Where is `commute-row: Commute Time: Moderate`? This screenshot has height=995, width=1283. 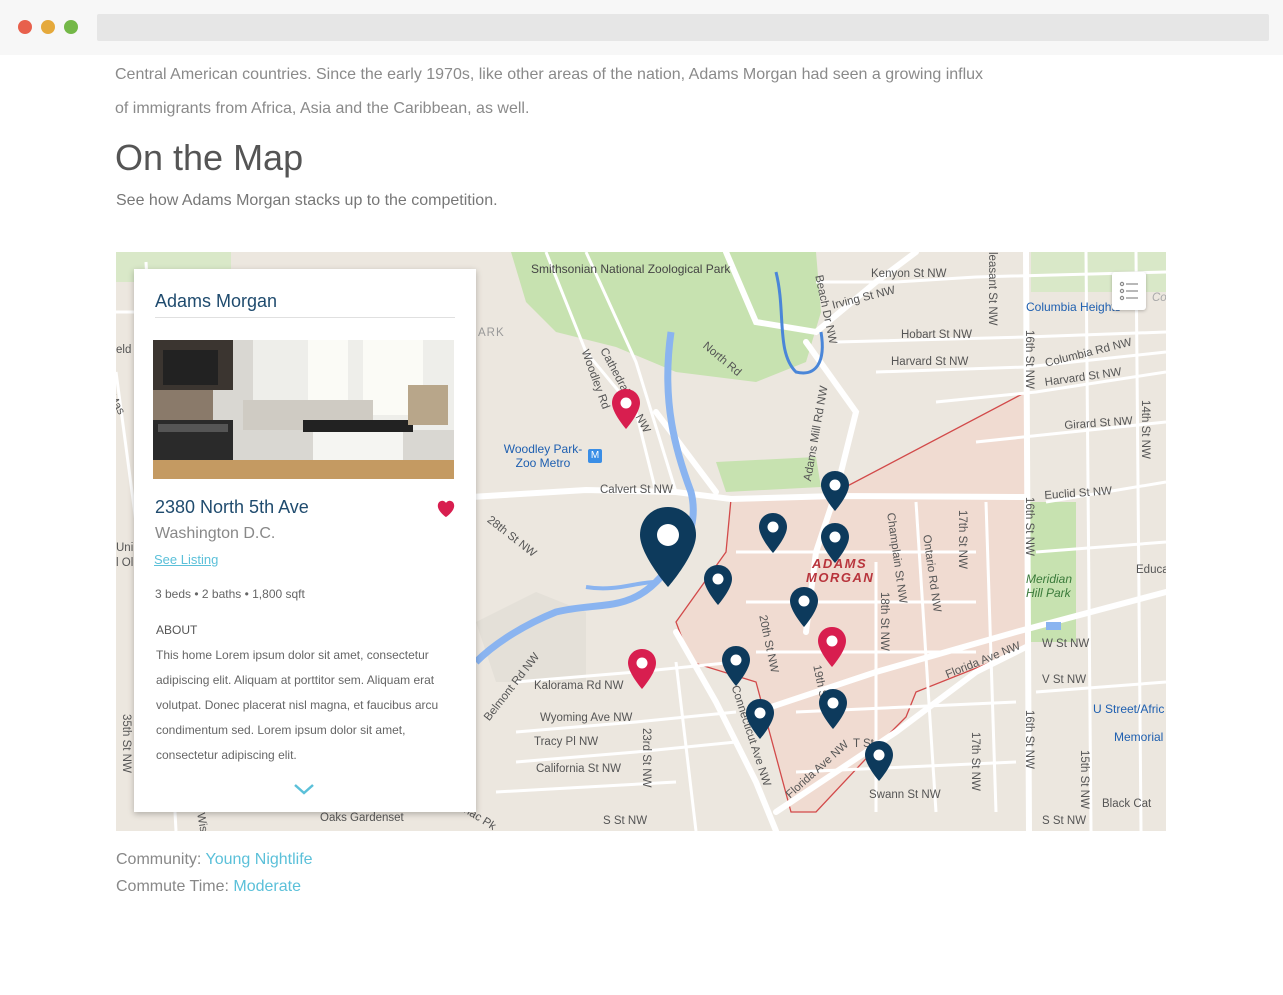 commute-row: Commute Time: Moderate is located at coordinates (208, 887).